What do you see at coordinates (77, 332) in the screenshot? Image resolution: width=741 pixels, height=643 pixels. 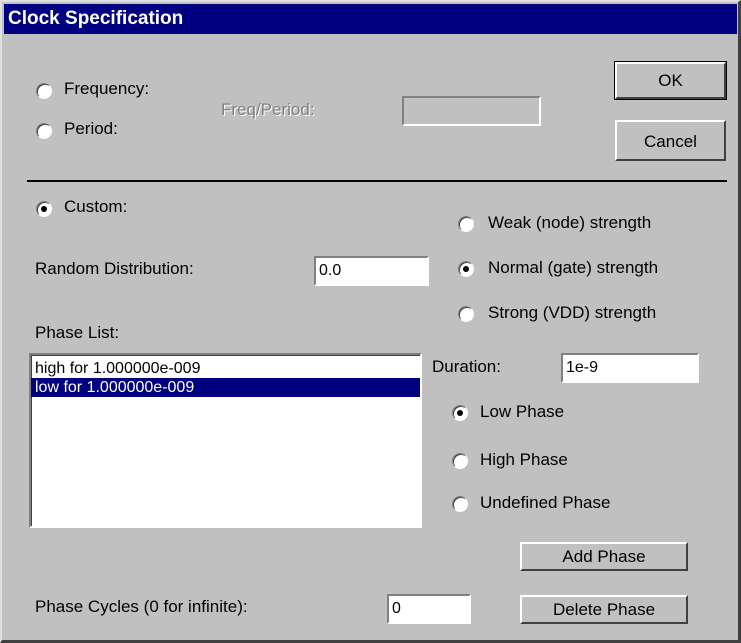 I see `phase-list-label: Phase List:` at bounding box center [77, 332].